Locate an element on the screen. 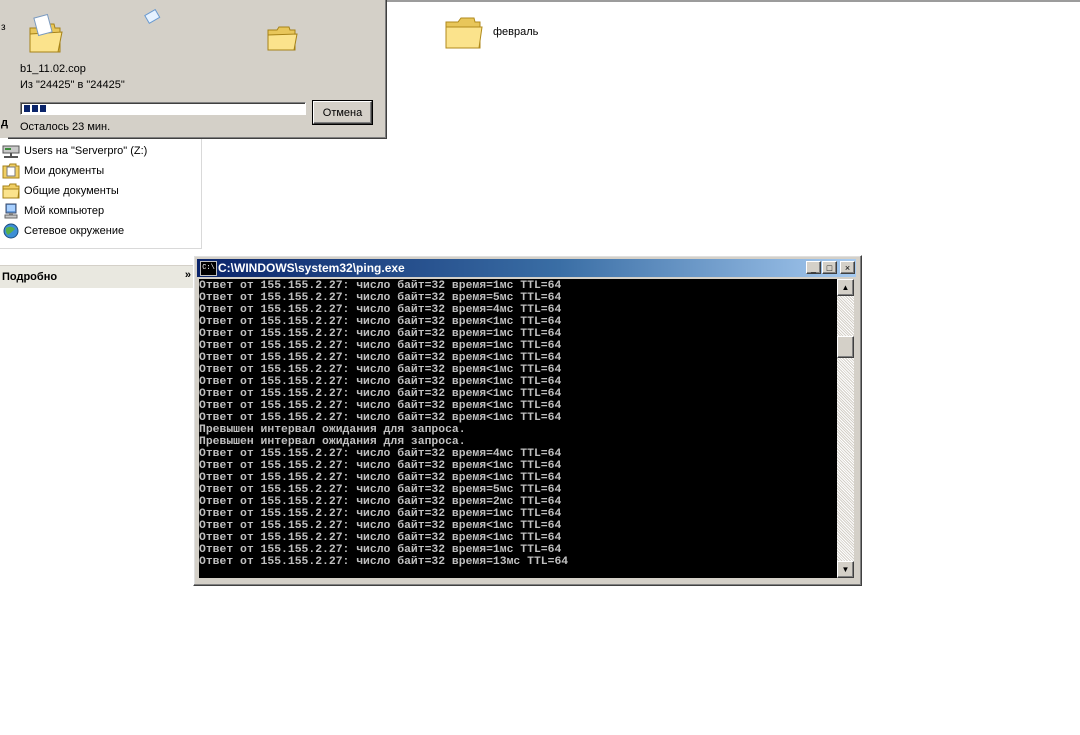  close-button: × is located at coordinates (847, 267).